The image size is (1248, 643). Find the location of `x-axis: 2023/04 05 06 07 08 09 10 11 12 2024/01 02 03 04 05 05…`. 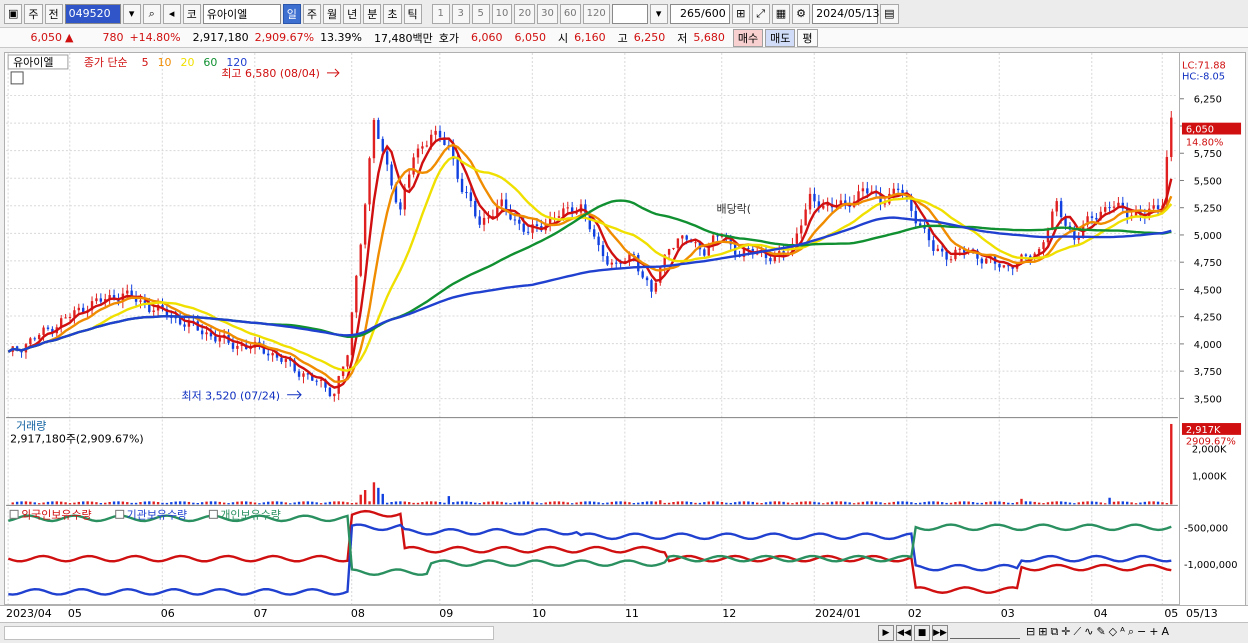

x-axis: 2023/04 05 06 07 08 09 10 11 12 2024/01 02 03 04 05 05… is located at coordinates (624, 613).